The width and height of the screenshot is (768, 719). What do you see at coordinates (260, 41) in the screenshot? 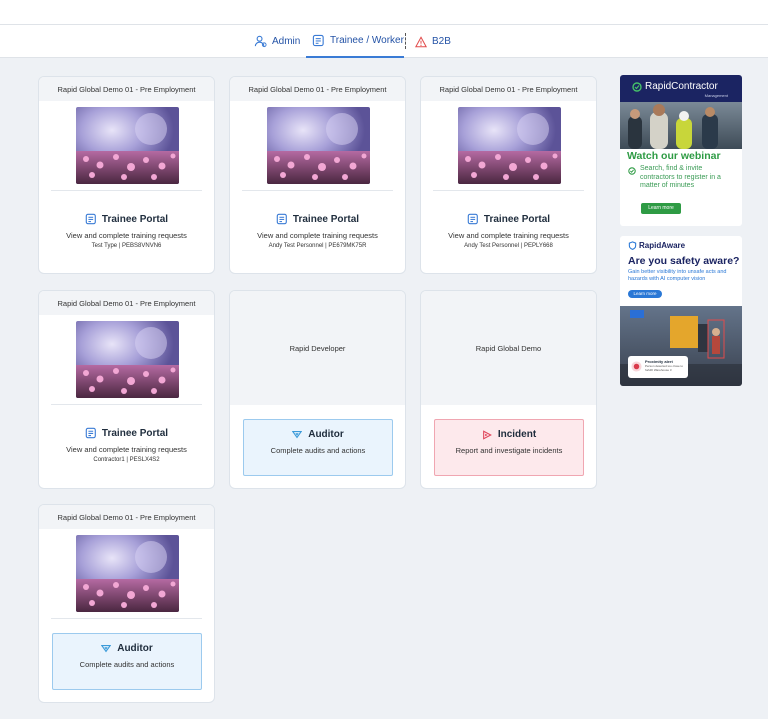
I see `users-icon` at bounding box center [260, 41].